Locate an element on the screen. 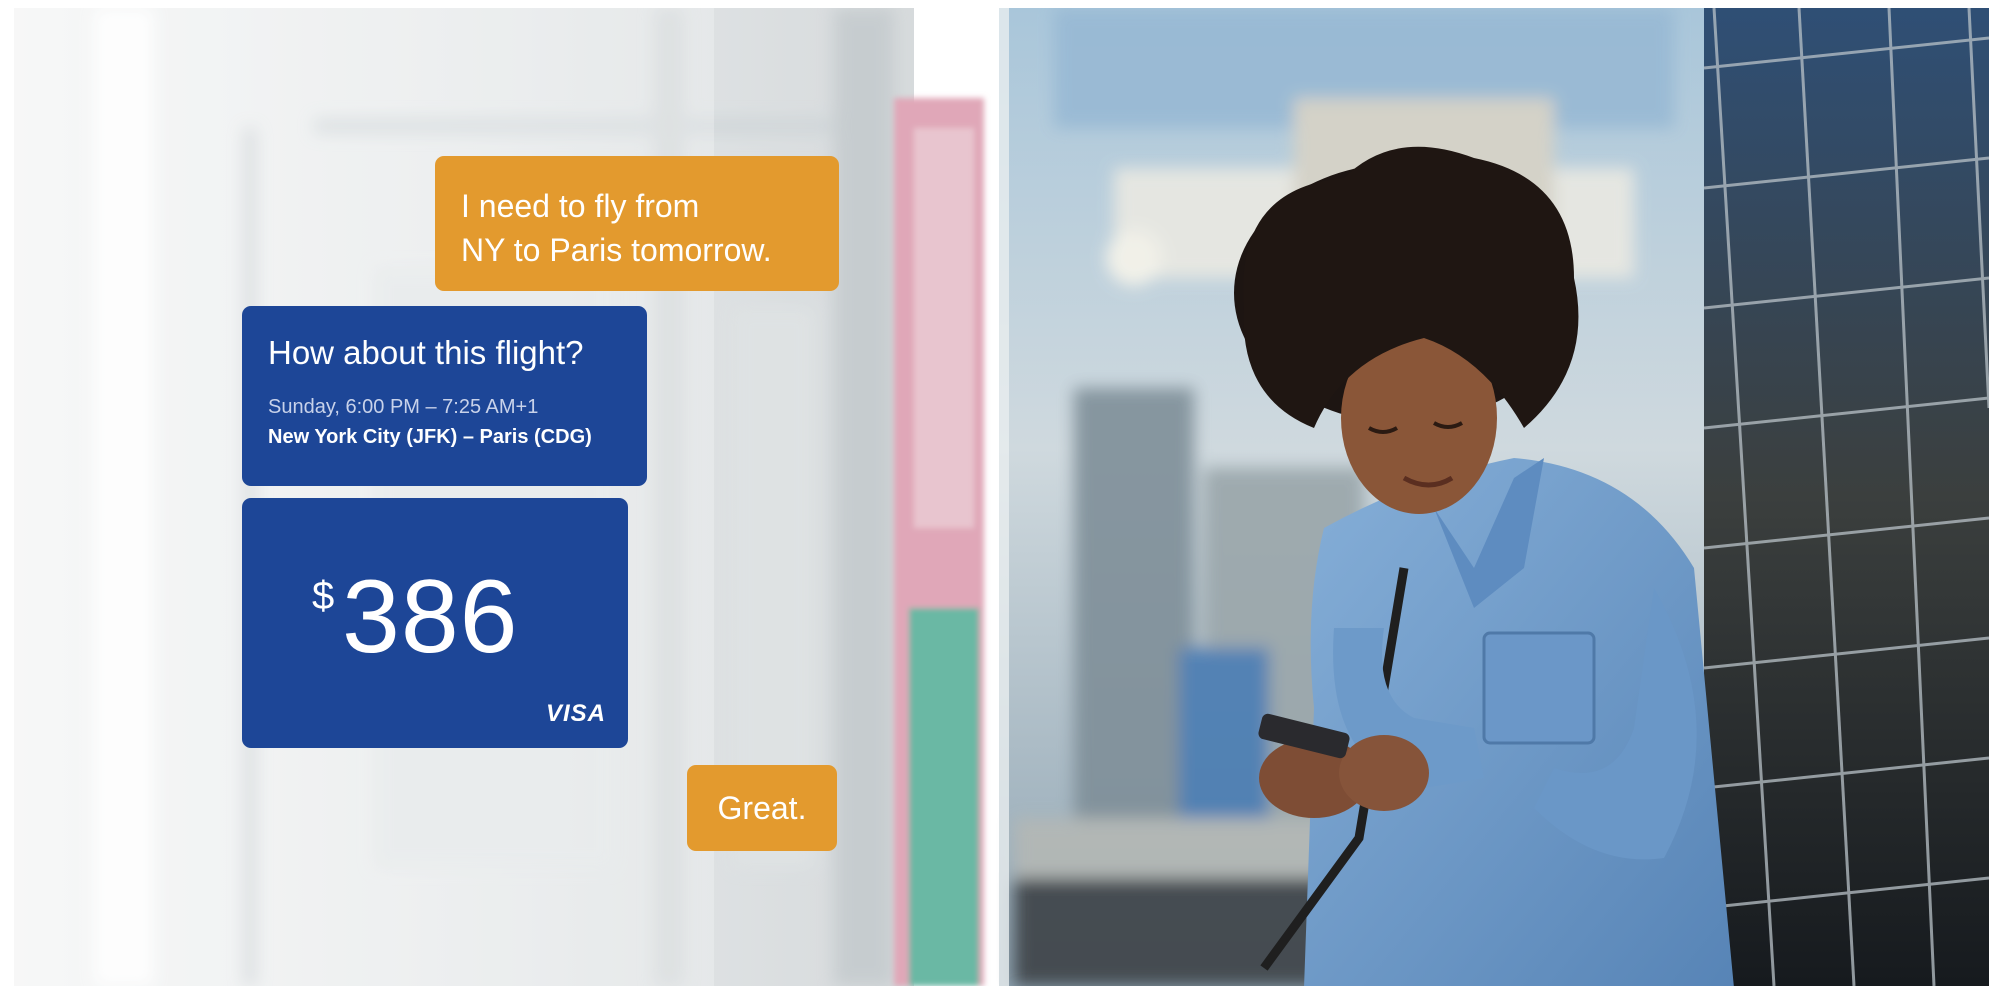  flight-route: New York City (JFK) – Paris (CDG) is located at coordinates (430, 437).